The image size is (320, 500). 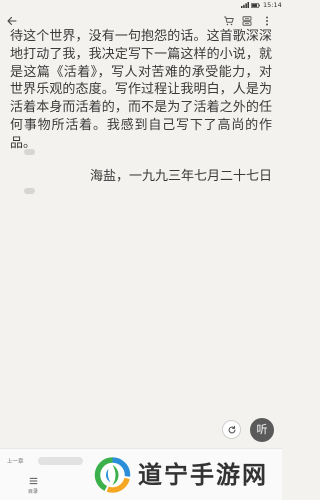 What do you see at coordinates (141, 108) in the screenshot?
I see `text-line: 活着本身而活着的，而不是为了活着之外的任` at bounding box center [141, 108].